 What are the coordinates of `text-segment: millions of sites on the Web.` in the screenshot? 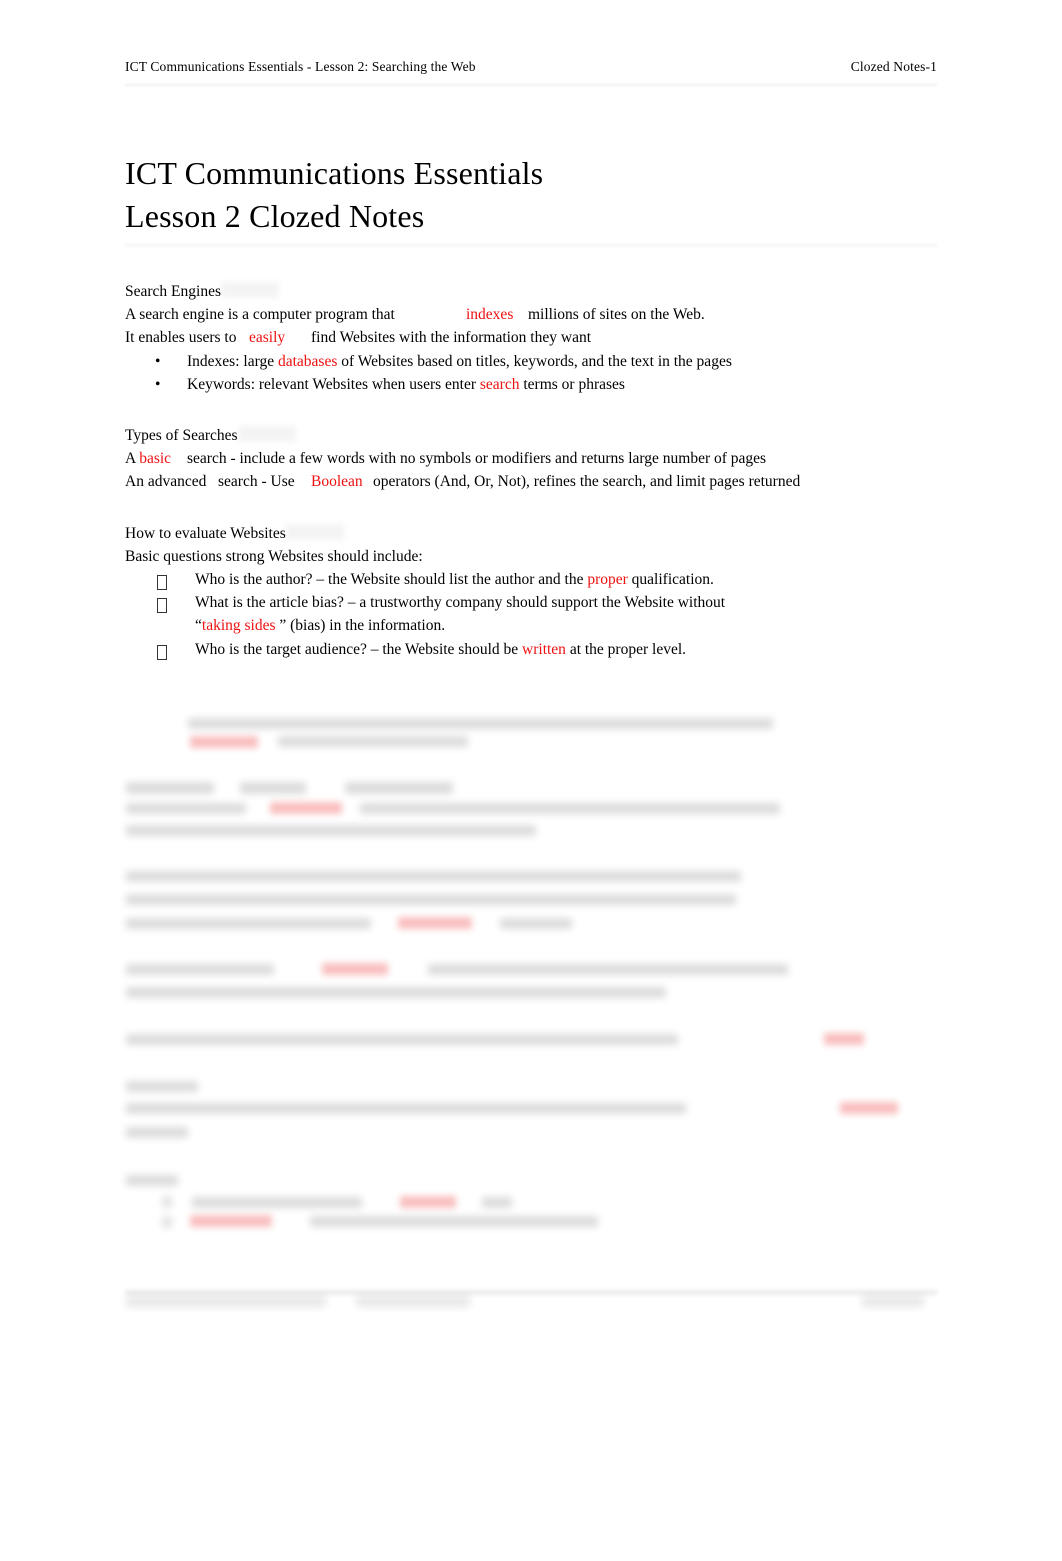 It's located at (616, 315).